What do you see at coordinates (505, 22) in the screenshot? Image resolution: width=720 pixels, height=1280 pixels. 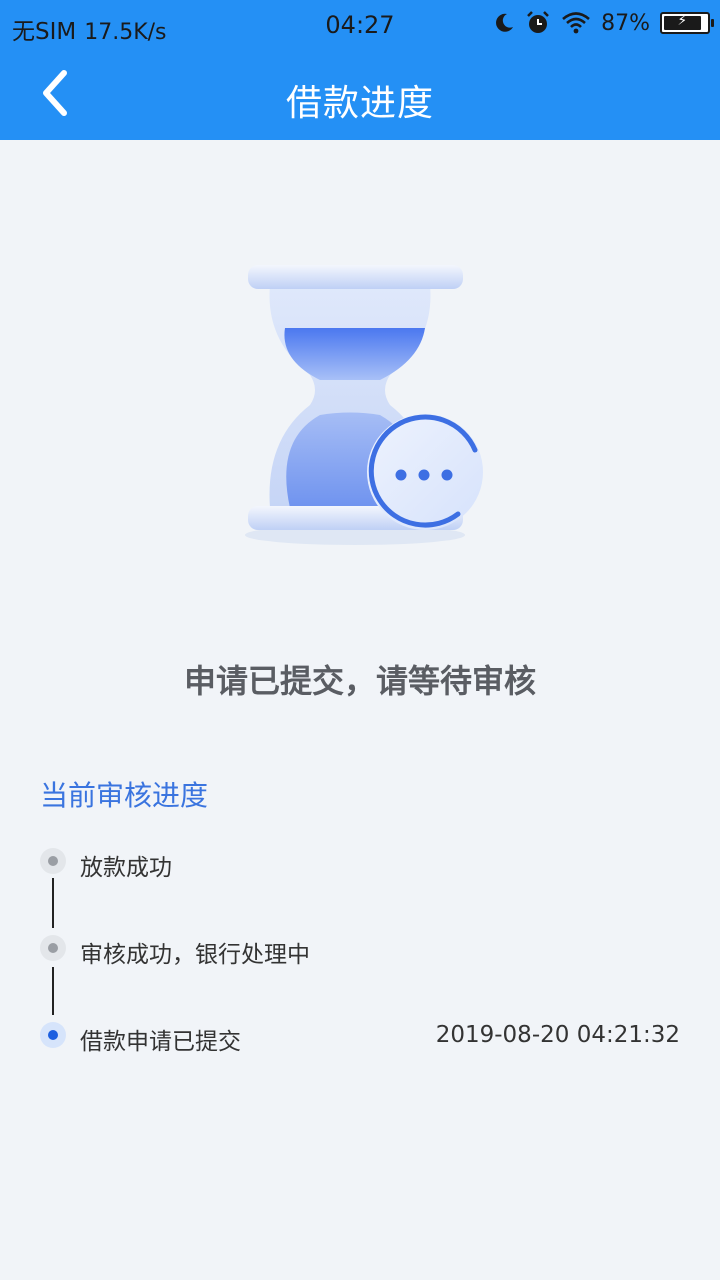 I see `moon-icon` at bounding box center [505, 22].